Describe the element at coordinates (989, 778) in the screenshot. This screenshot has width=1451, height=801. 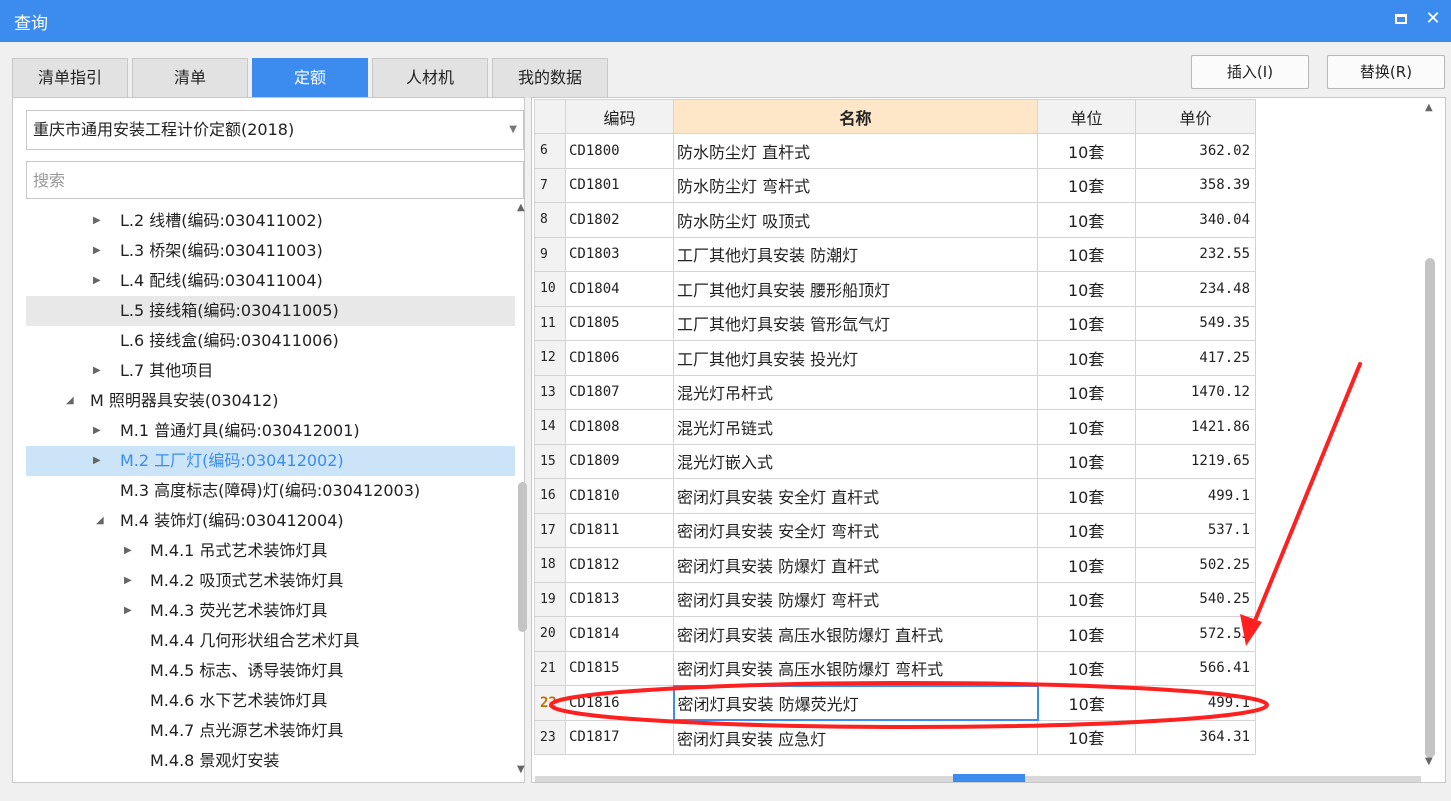
I see `splitter-handle` at that location.